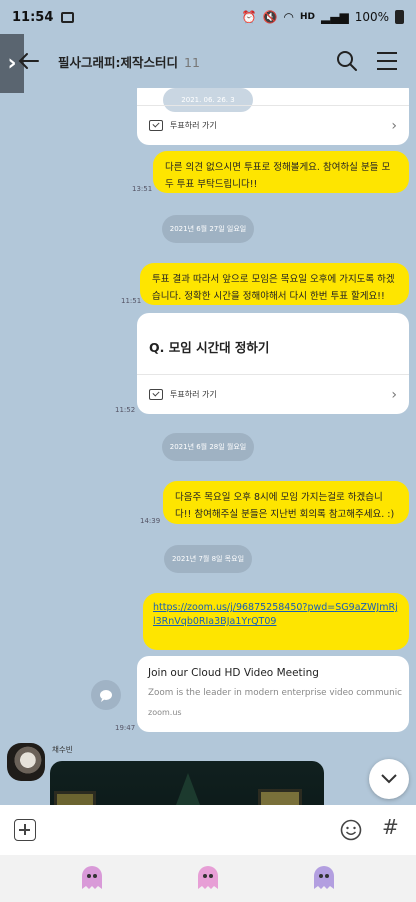  I want to click on signal-icon: ▂▄▆, so click(335, 17).